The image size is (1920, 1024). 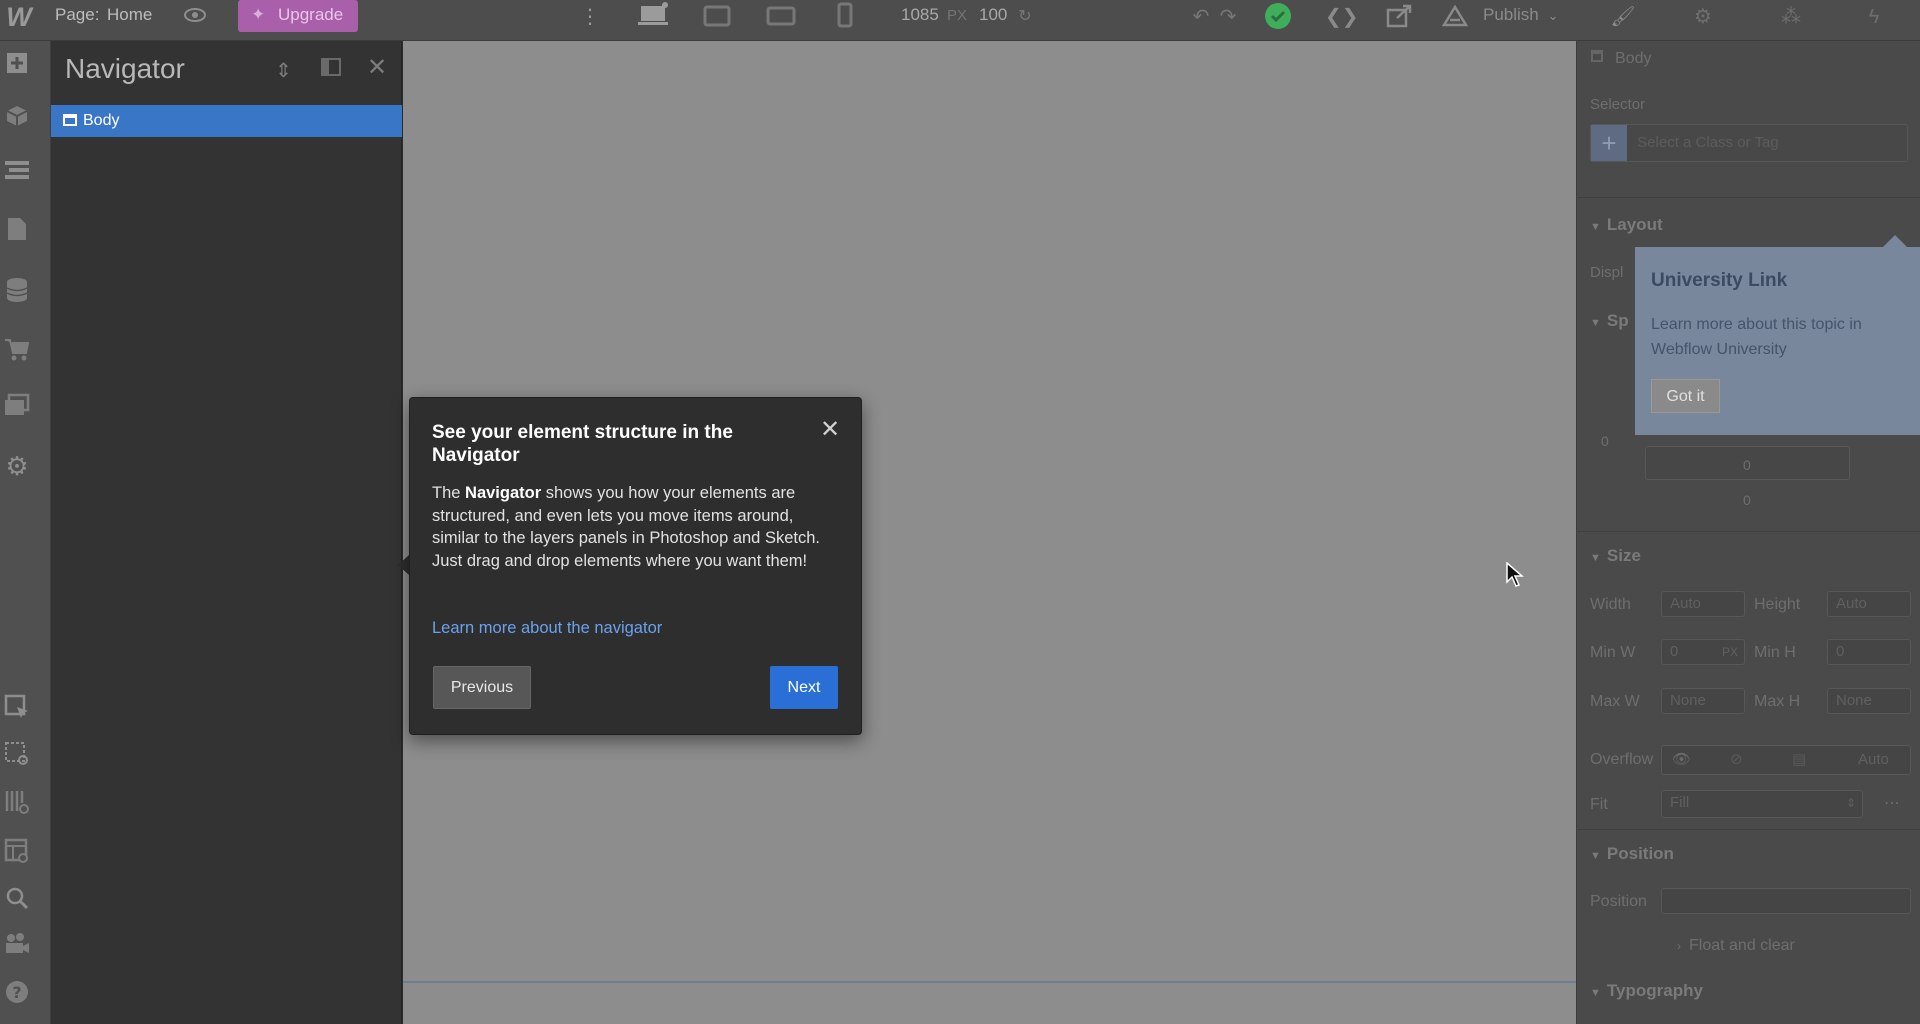 I want to click on min-width-unit: PX, so click(x=1729, y=652).